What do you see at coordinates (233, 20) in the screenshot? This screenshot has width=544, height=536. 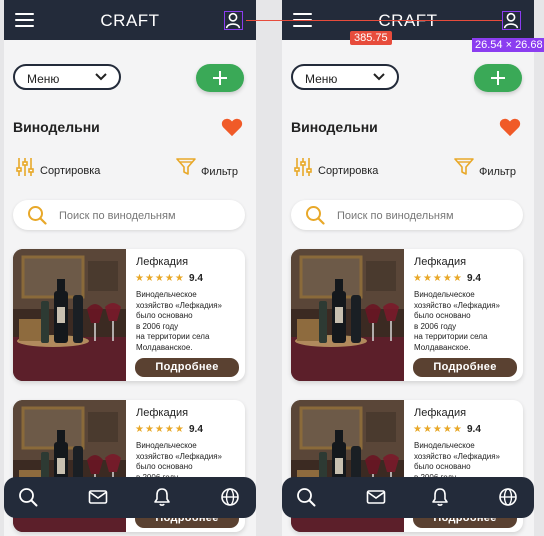 I see `measure-highlight-left` at bounding box center [233, 20].